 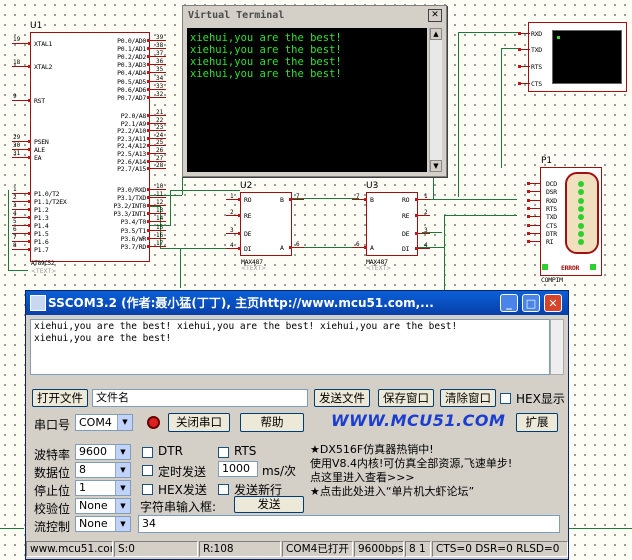 What do you see at coordinates (131, 198) in the screenshot?
I see `pin-label: P3.1/TXD` at bounding box center [131, 198].